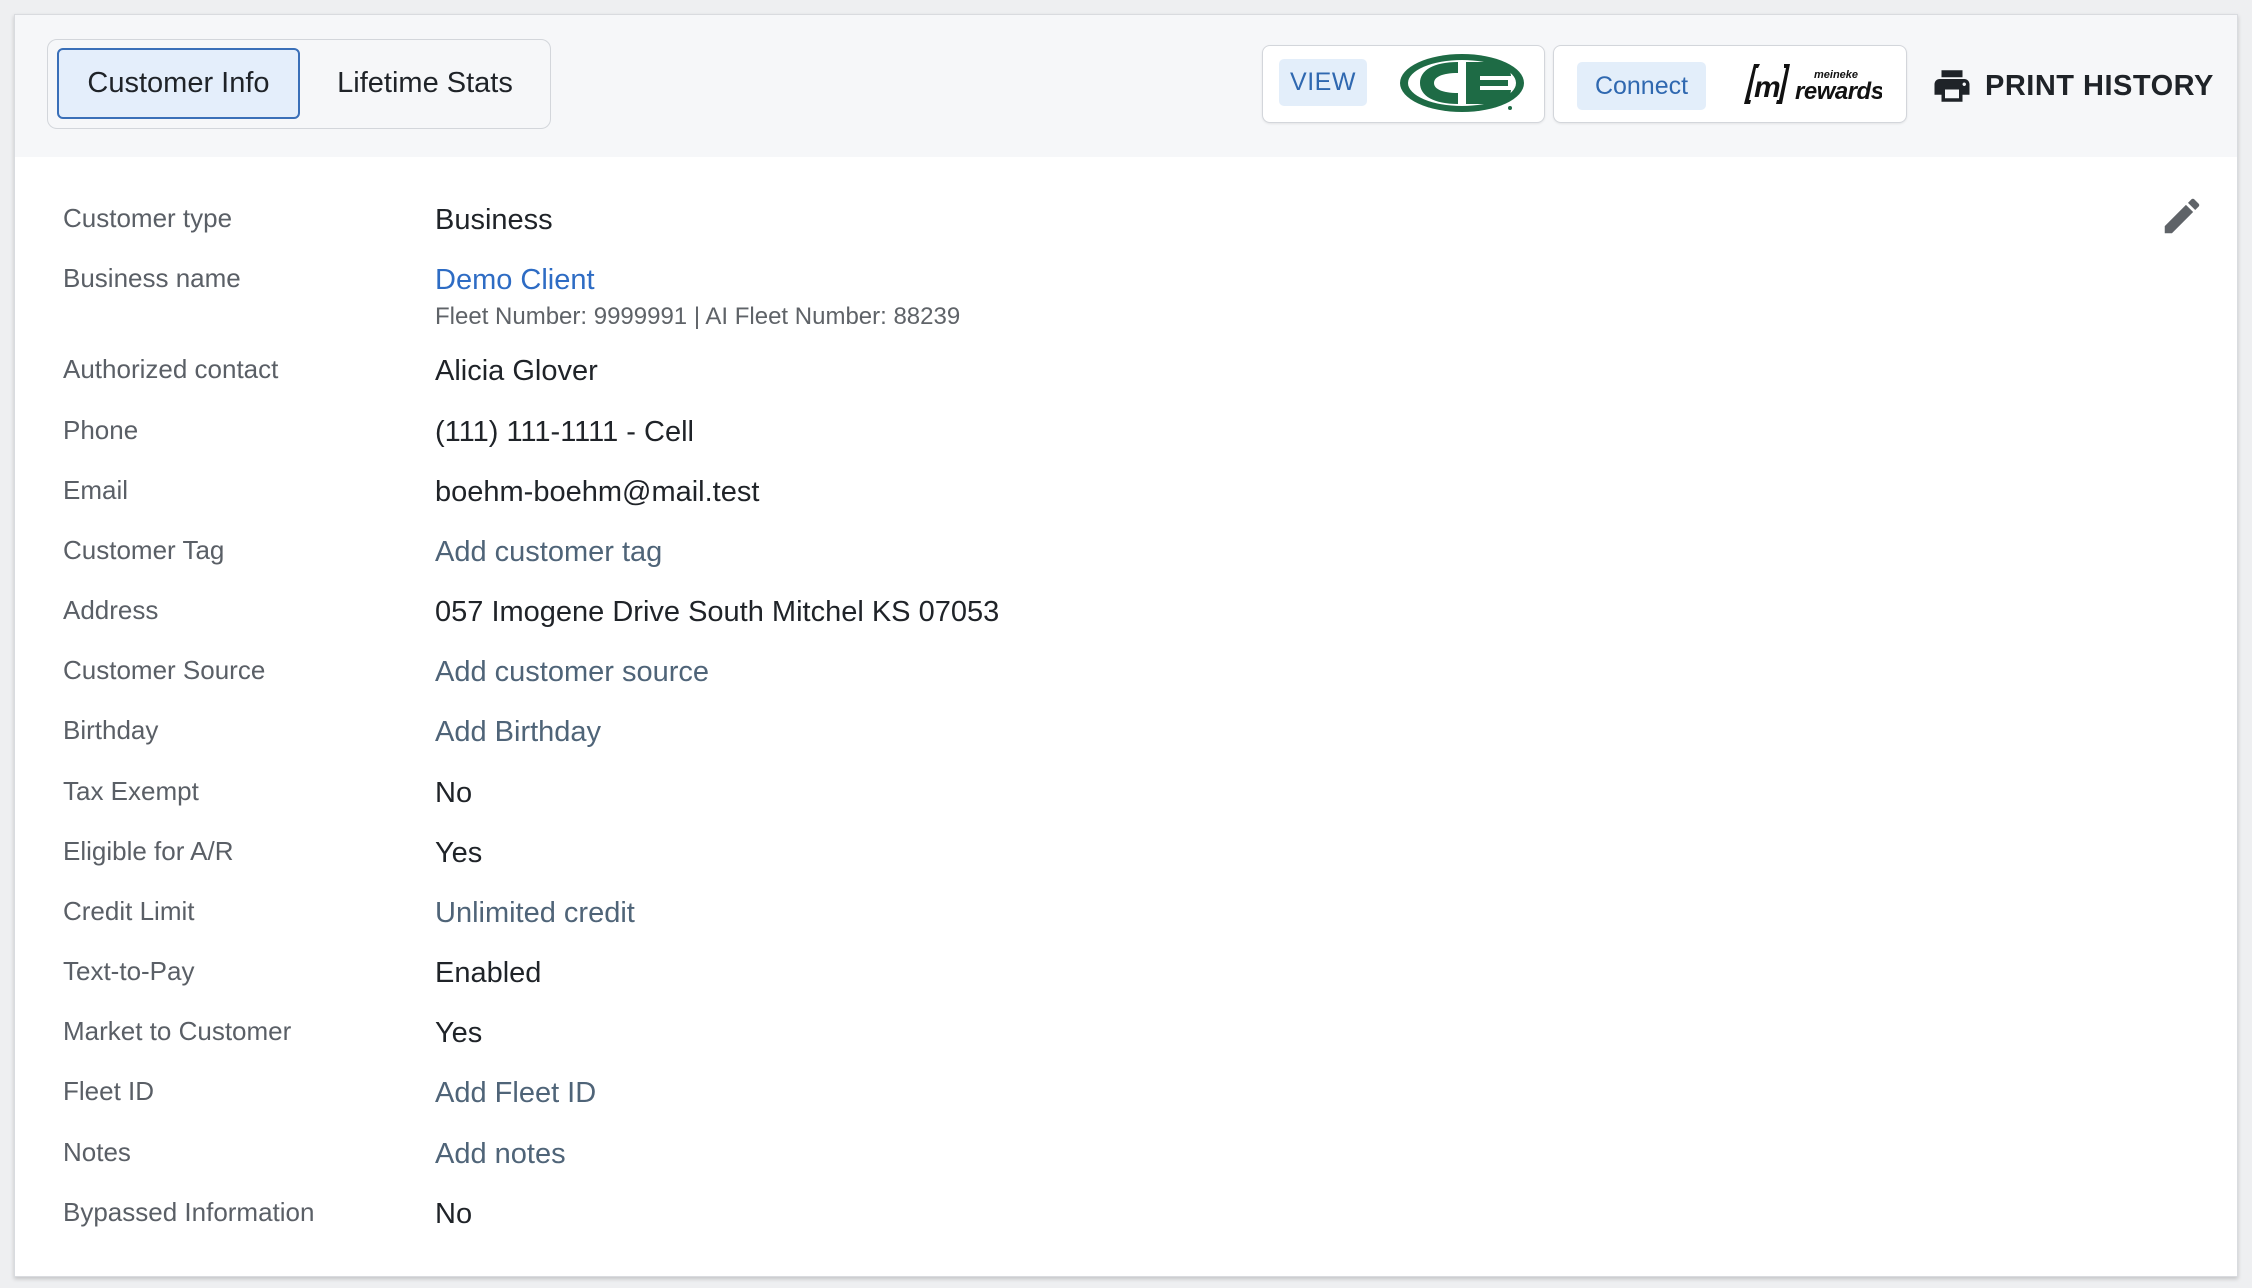 This screenshot has height=1288, width=2252. Describe the element at coordinates (101, 430) in the screenshot. I see `field-label: Phone` at that location.